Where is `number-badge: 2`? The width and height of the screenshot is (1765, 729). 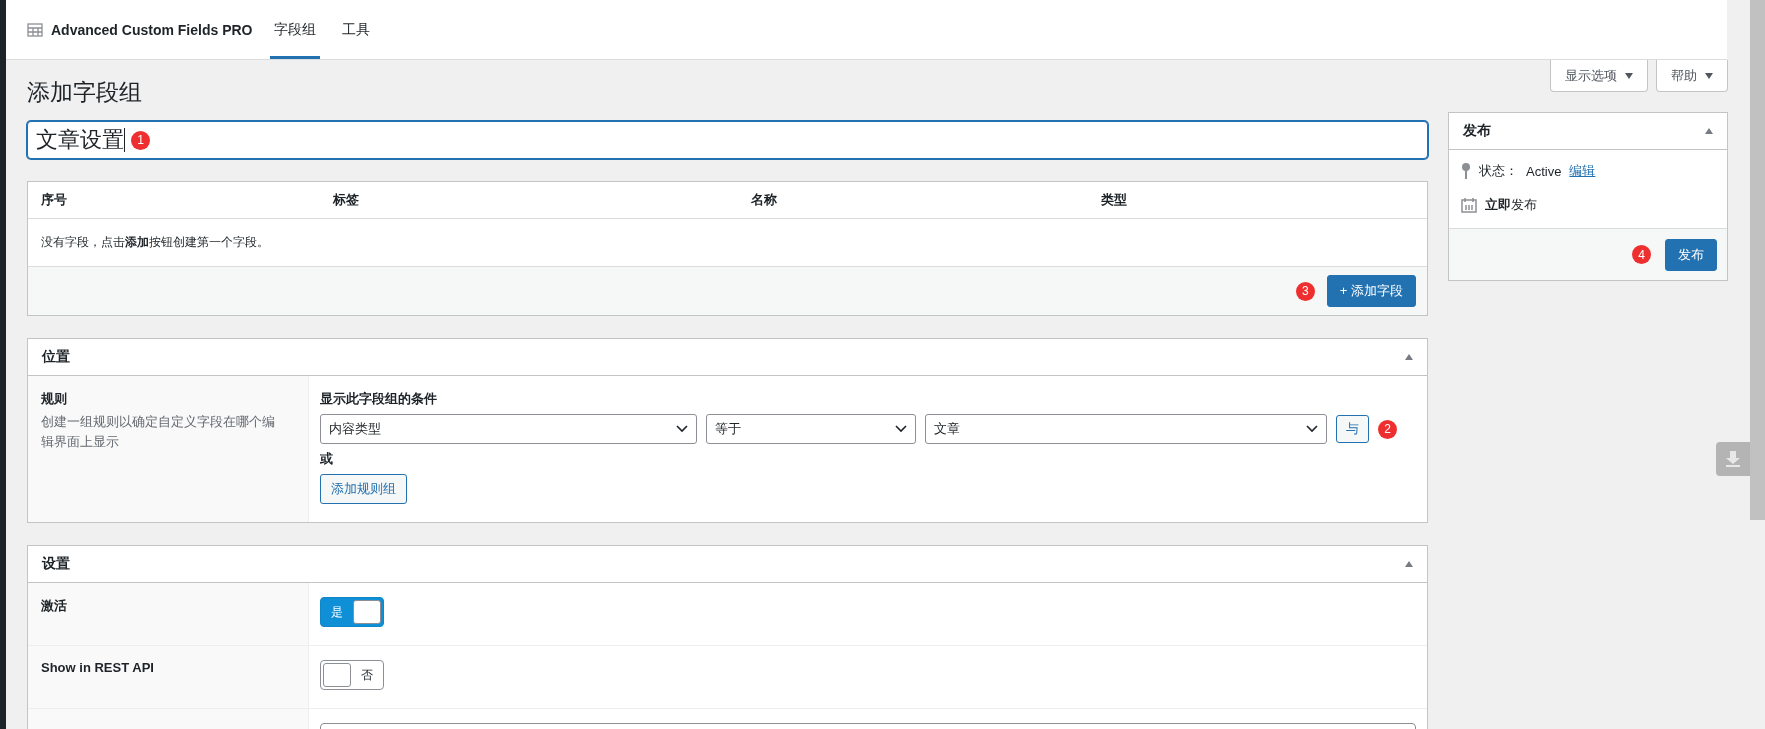
number-badge: 2 is located at coordinates (1387, 429).